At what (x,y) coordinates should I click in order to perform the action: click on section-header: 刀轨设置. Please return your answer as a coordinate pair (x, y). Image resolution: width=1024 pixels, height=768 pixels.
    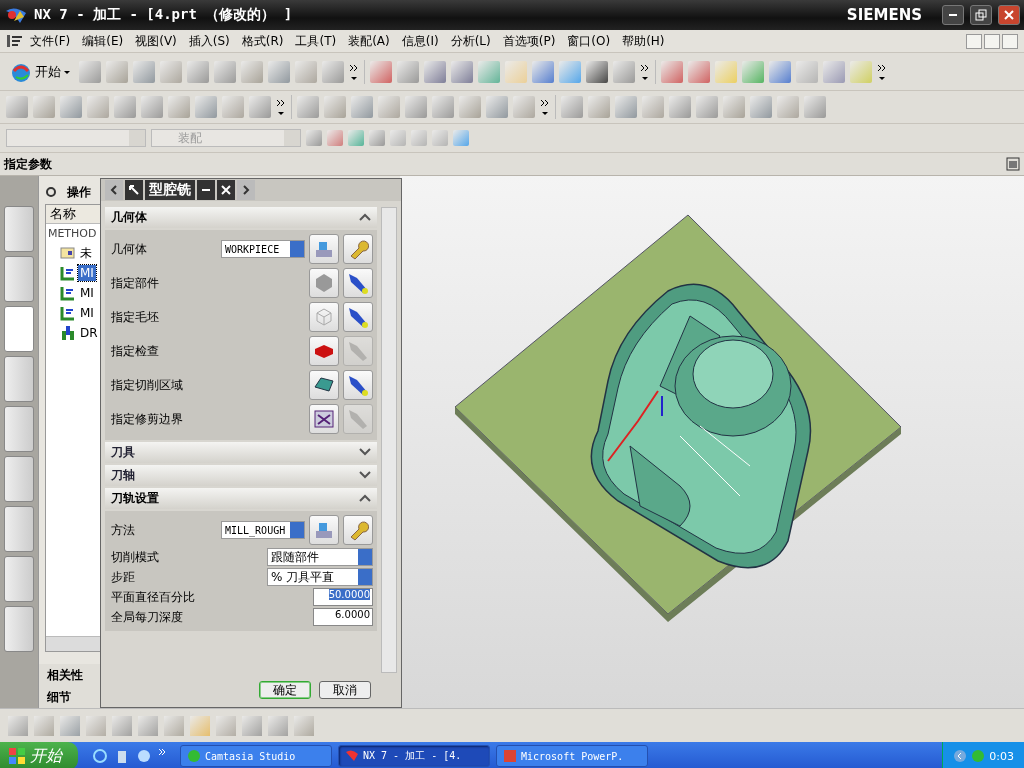
    Looking at the image, I should click on (135, 498).